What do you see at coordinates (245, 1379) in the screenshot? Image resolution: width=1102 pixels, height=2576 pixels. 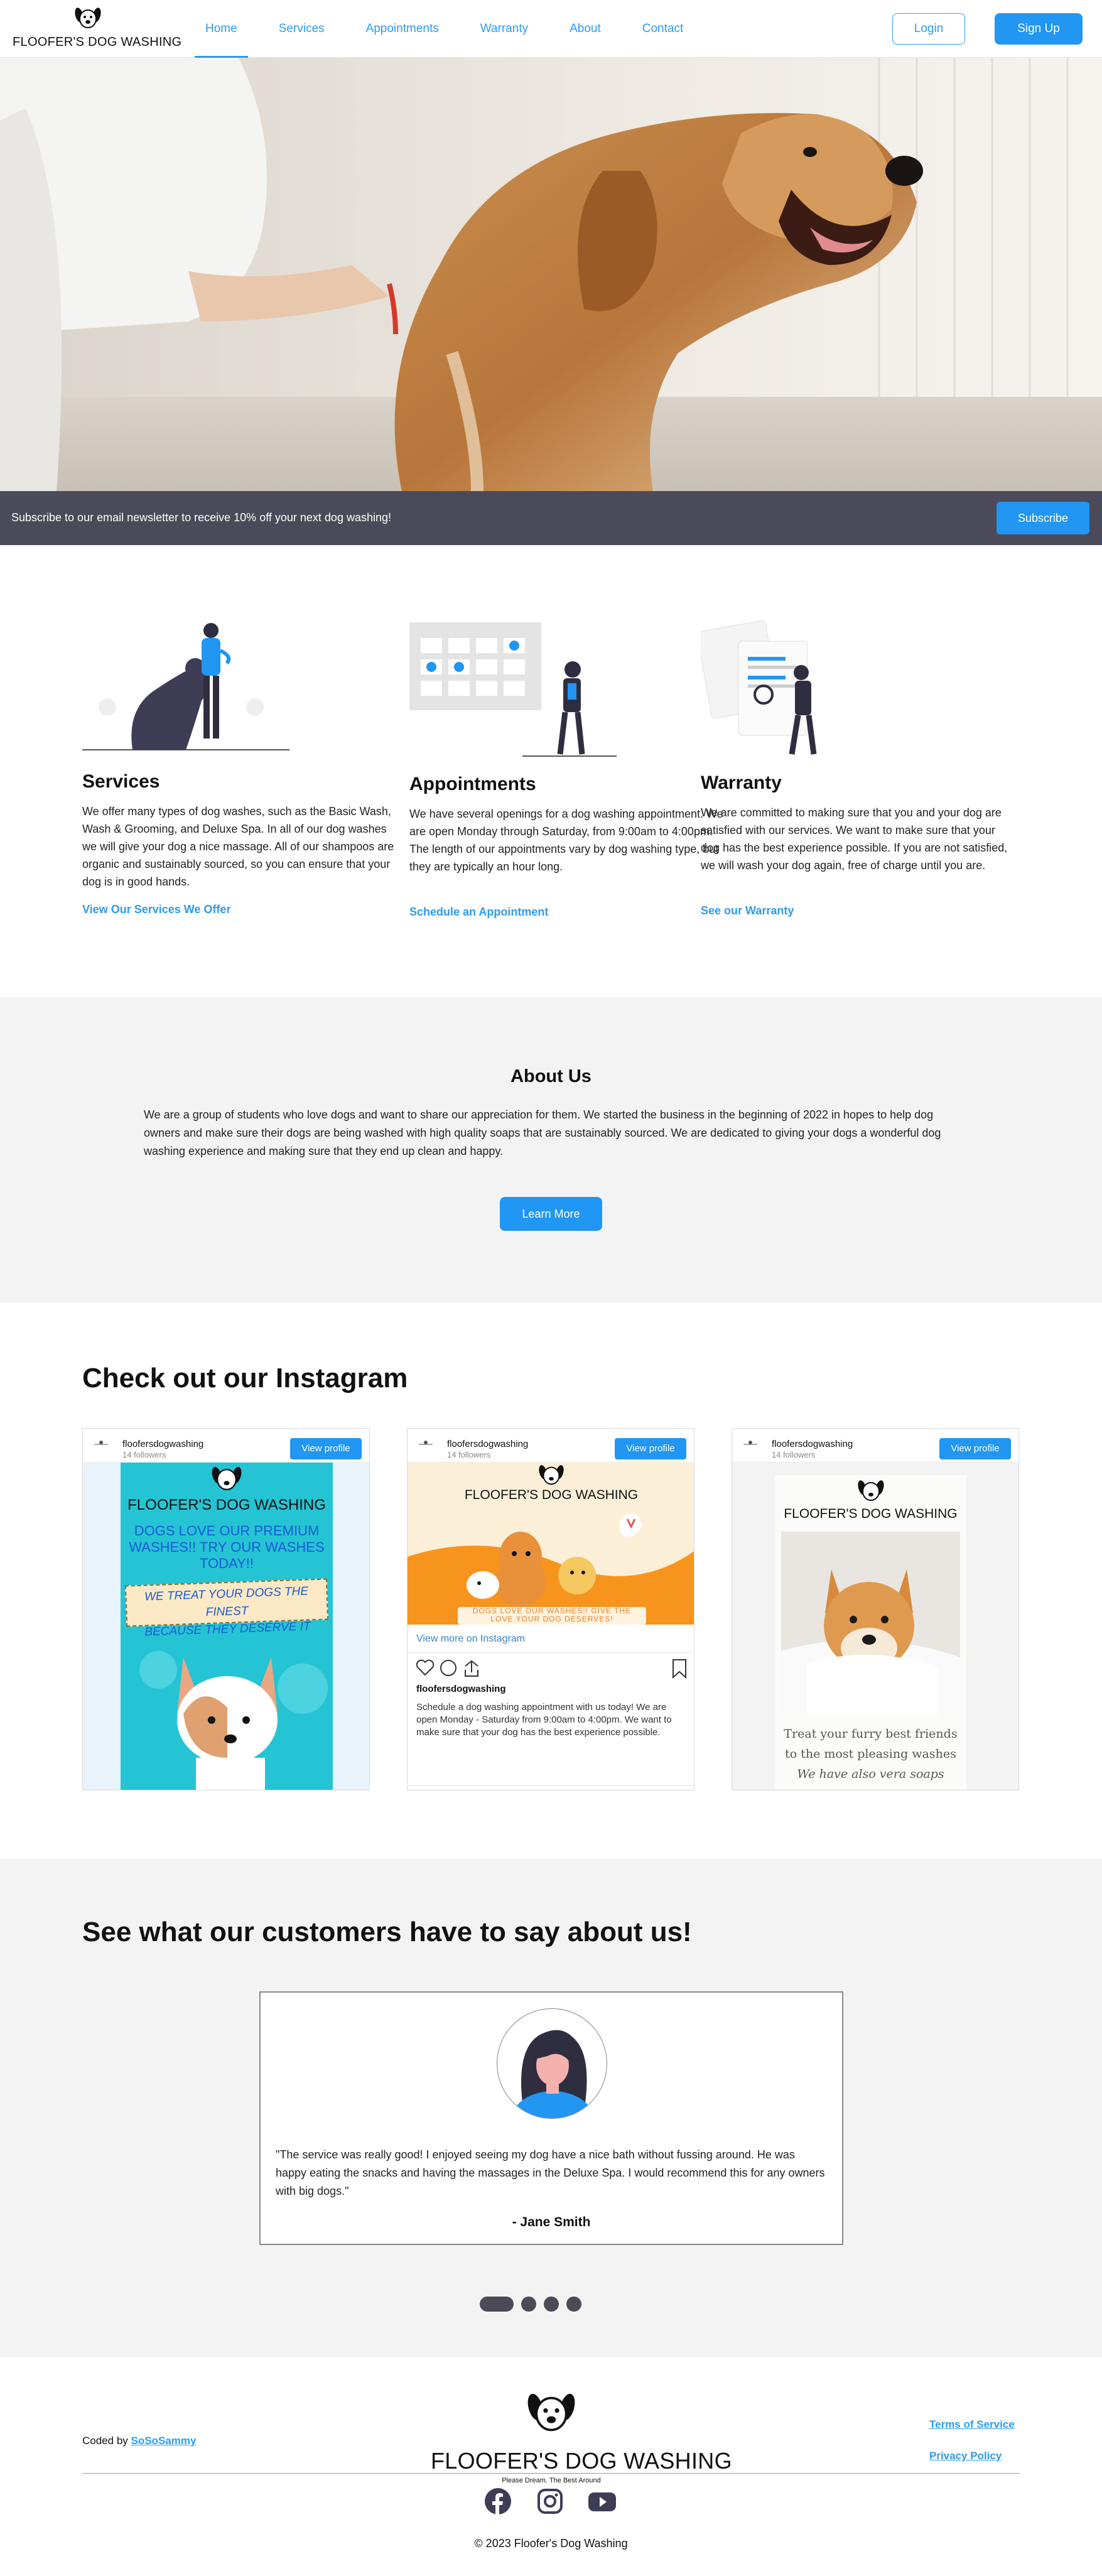 I see `instagram-title: Check out our Instagram` at bounding box center [245, 1379].